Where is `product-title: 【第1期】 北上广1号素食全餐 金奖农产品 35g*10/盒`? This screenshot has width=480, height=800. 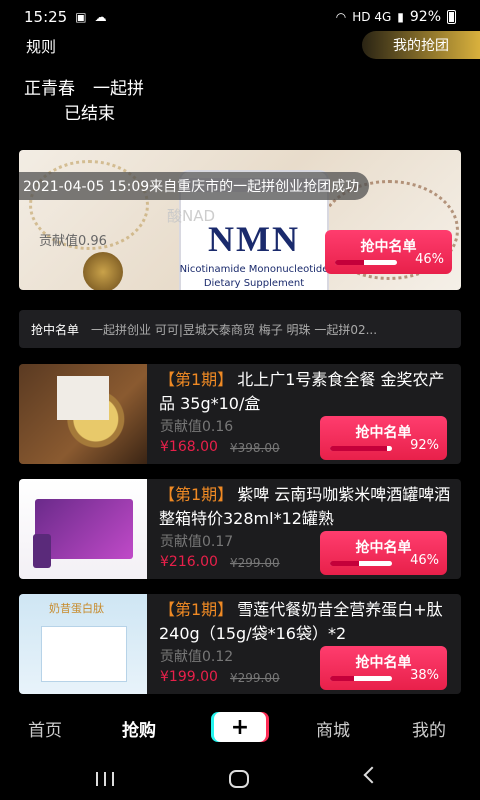
product-title: 【第1期】 北上广1号素食全餐 金奖农产品 35g*10/盒 is located at coordinates (306, 392).